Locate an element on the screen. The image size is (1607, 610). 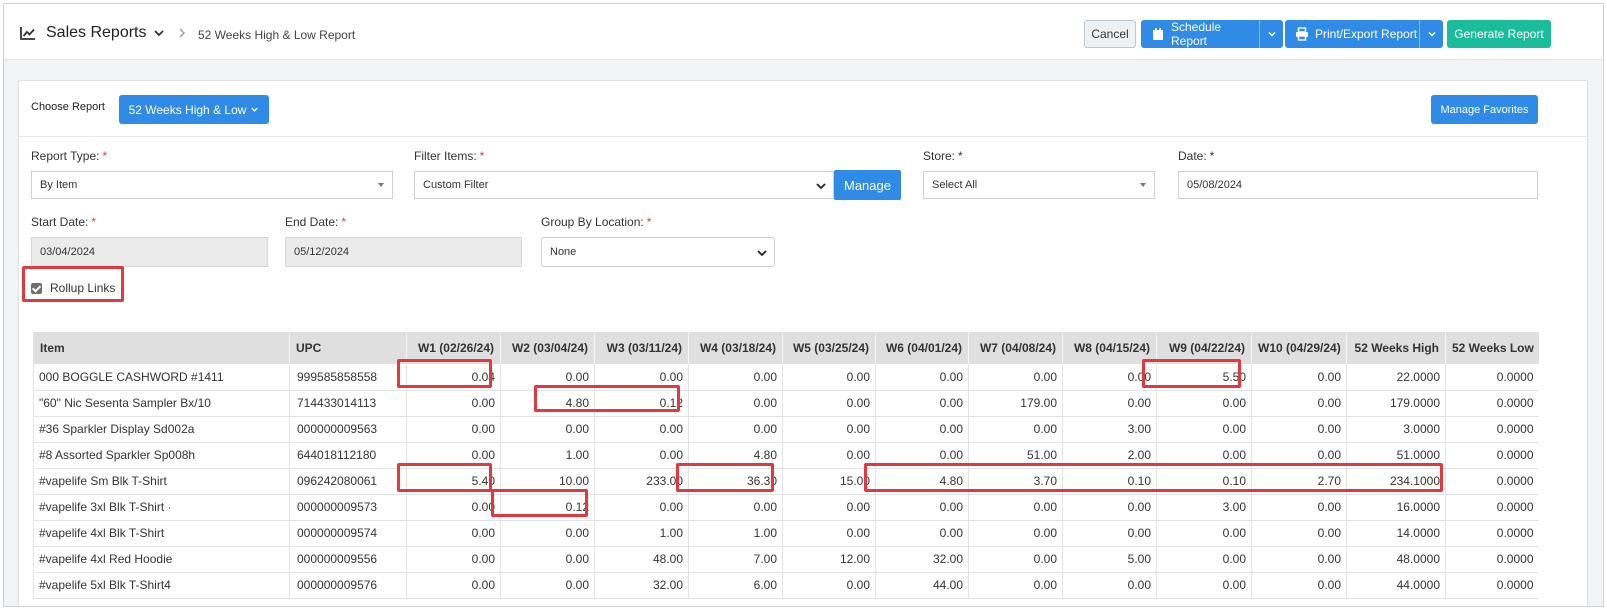
value-cell: 1.00 is located at coordinates (641, 533).